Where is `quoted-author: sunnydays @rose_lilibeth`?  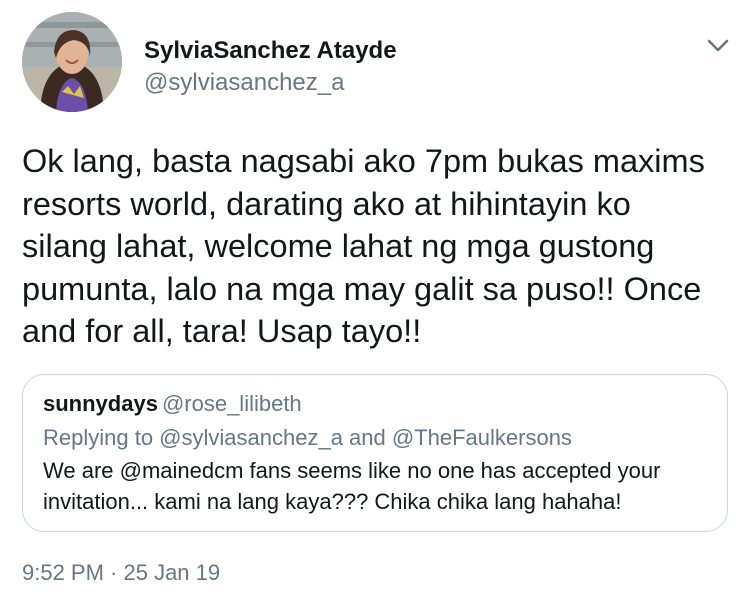
quoted-author: sunnydays @rose_lilibeth is located at coordinates (375, 404).